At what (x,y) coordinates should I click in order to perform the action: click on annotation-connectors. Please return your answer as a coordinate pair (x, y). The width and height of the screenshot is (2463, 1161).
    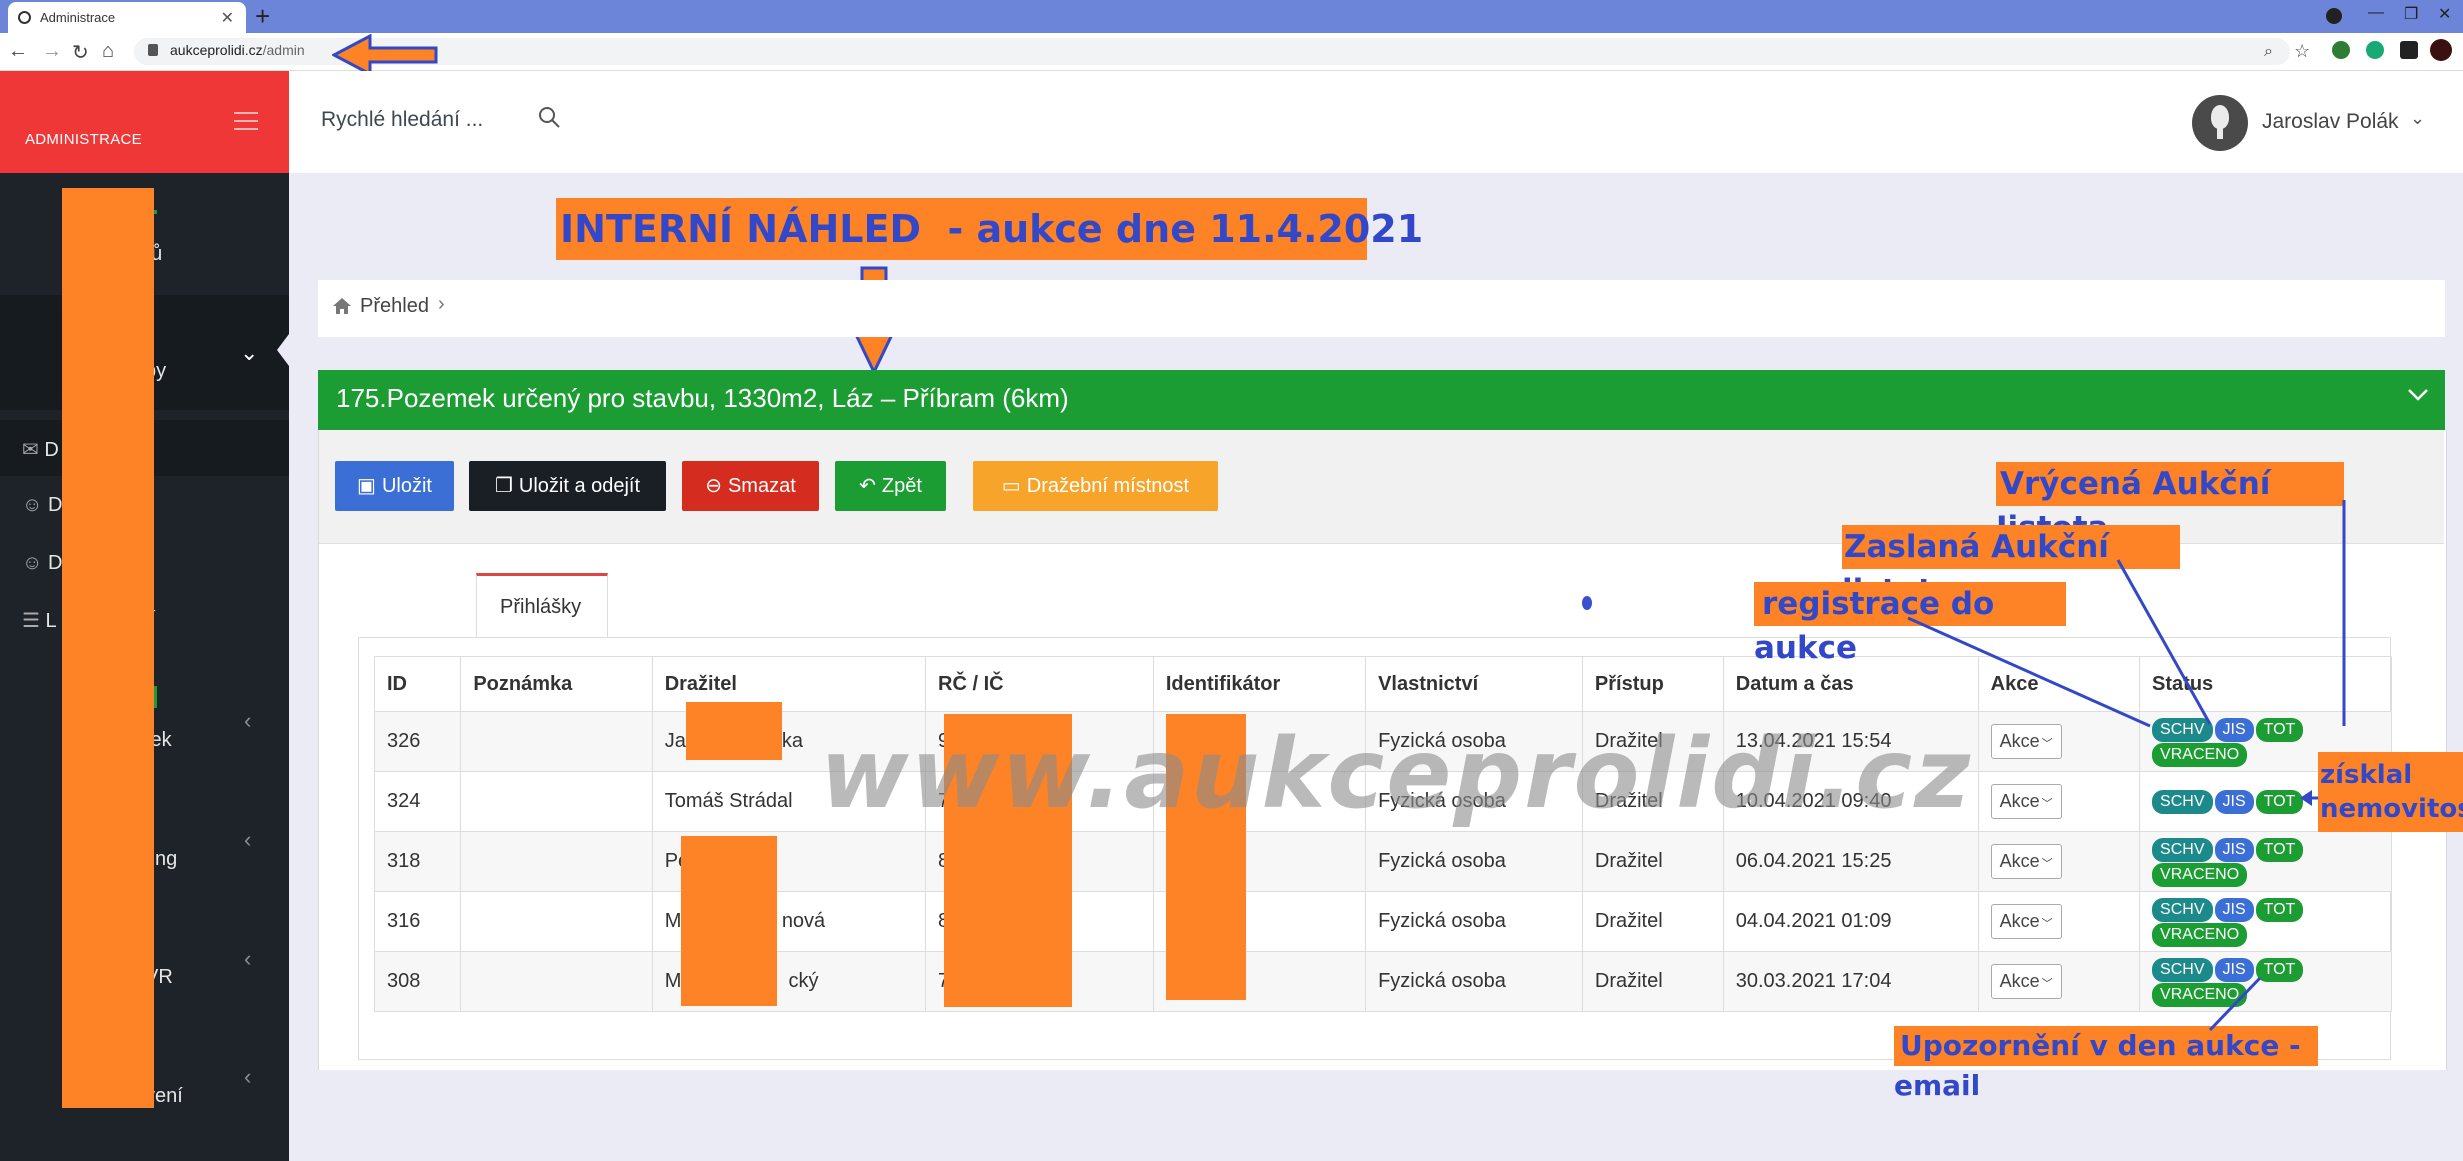
    Looking at the image, I should click on (2126, 766).